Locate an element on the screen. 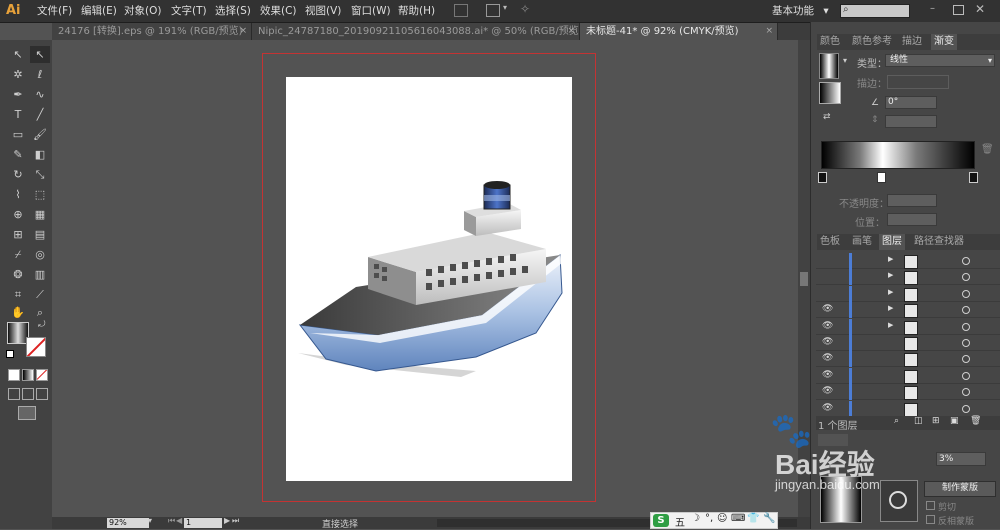 Image resolution: width=1000 pixels, height=530 pixels. gradient-stop-right is located at coordinates (973, 177).